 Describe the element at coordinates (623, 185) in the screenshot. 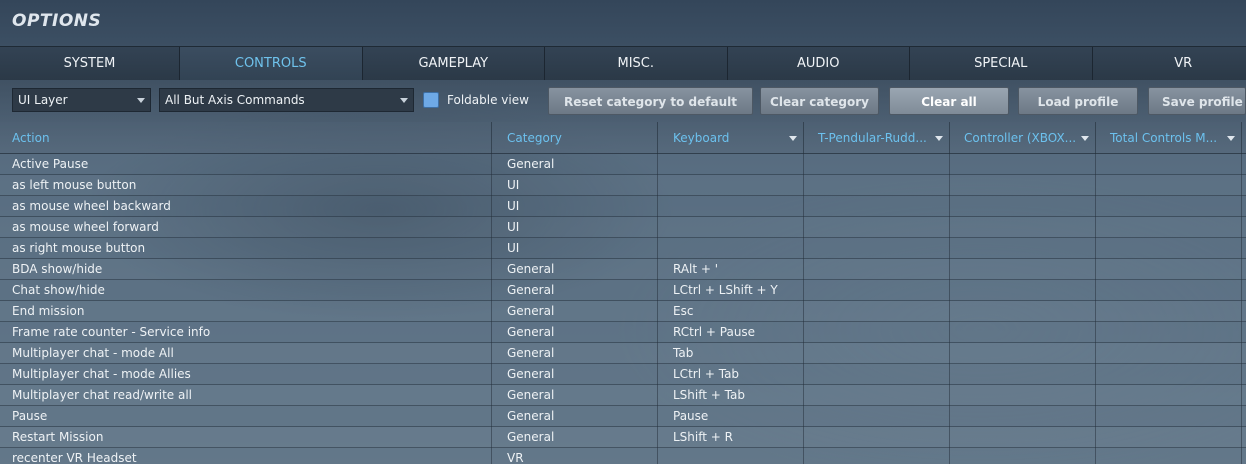

I see `table-row: as left mouse button UI` at that location.